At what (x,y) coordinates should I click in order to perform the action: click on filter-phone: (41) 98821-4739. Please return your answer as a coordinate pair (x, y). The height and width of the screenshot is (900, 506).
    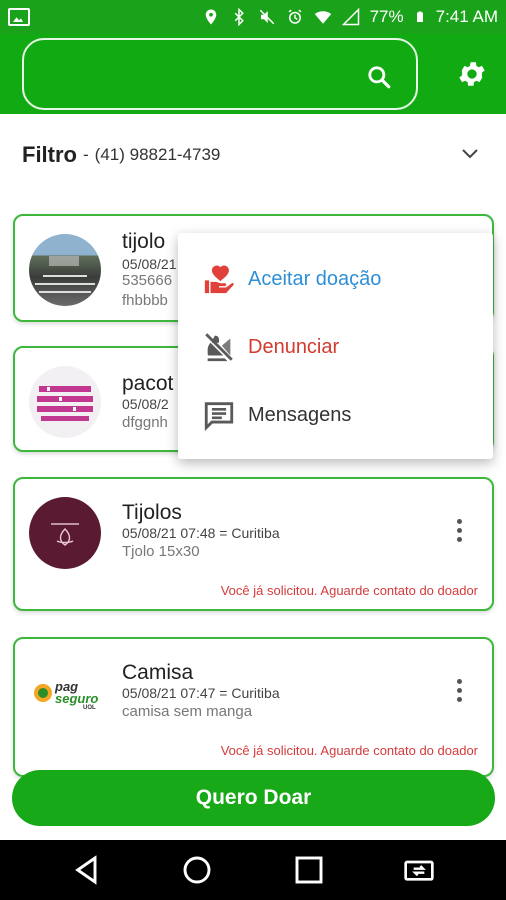
    Looking at the image, I should click on (157, 154).